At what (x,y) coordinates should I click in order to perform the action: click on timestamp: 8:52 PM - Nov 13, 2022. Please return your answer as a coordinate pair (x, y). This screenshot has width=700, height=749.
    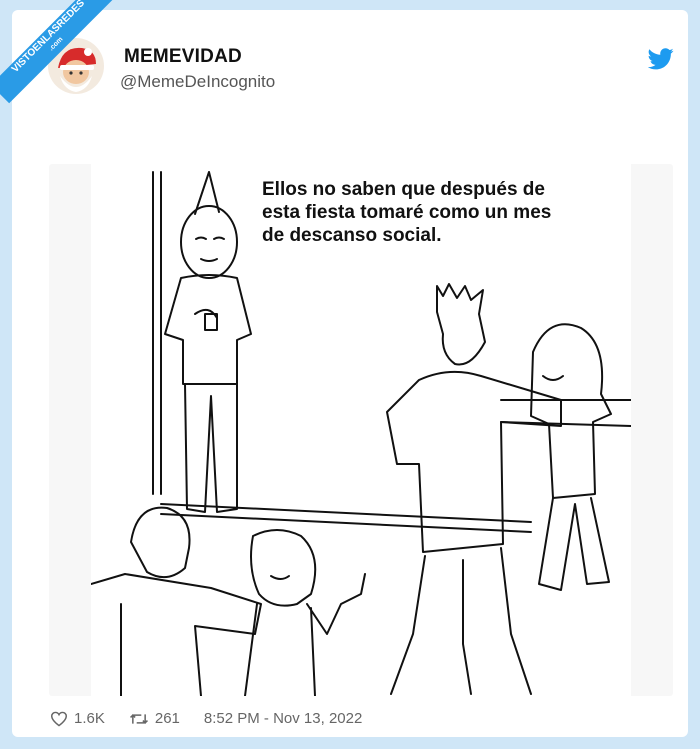
    Looking at the image, I should click on (283, 718).